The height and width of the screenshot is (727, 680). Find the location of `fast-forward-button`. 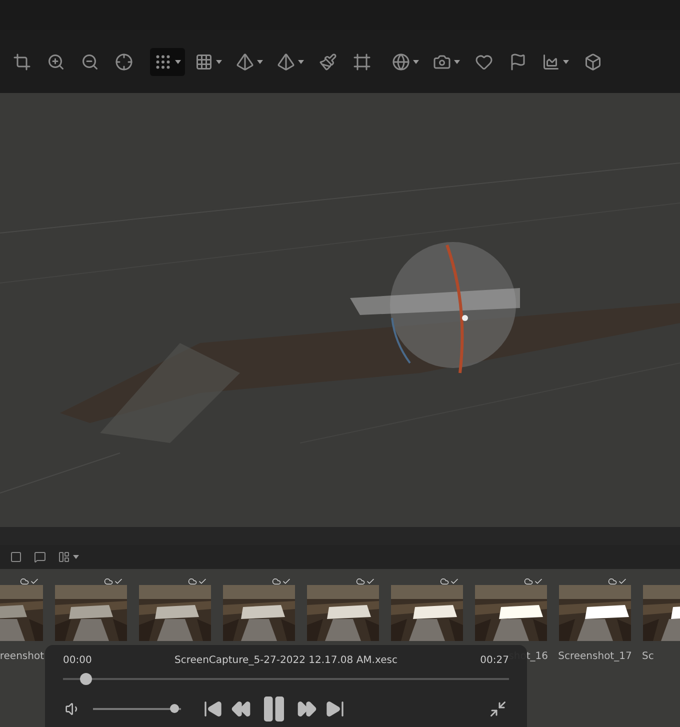

fast-forward-button is located at coordinates (307, 709).